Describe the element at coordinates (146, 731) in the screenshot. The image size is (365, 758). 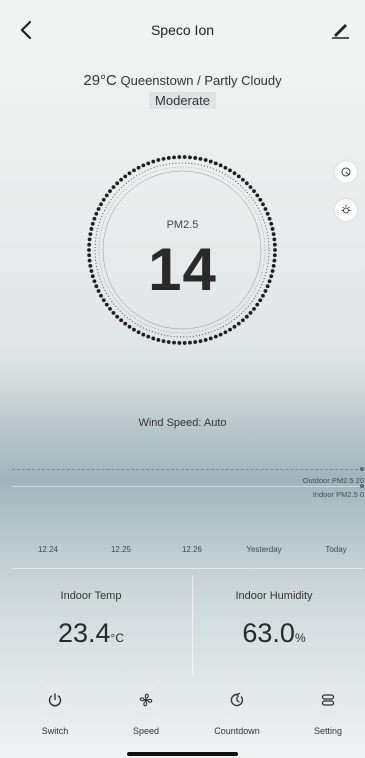
I see `speed-label: Speed` at that location.